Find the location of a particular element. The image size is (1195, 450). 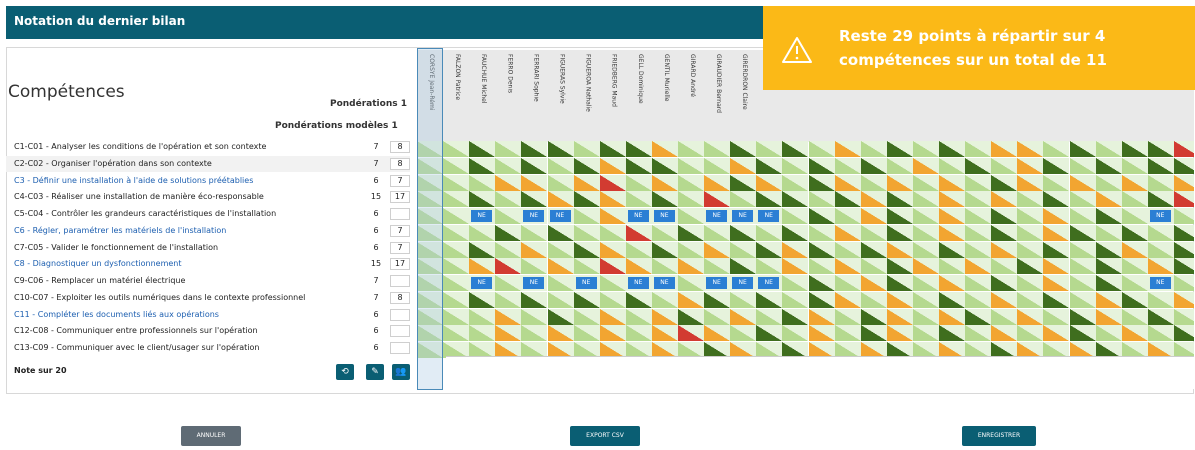

cancel-button: ANNULER is located at coordinates (211, 436).